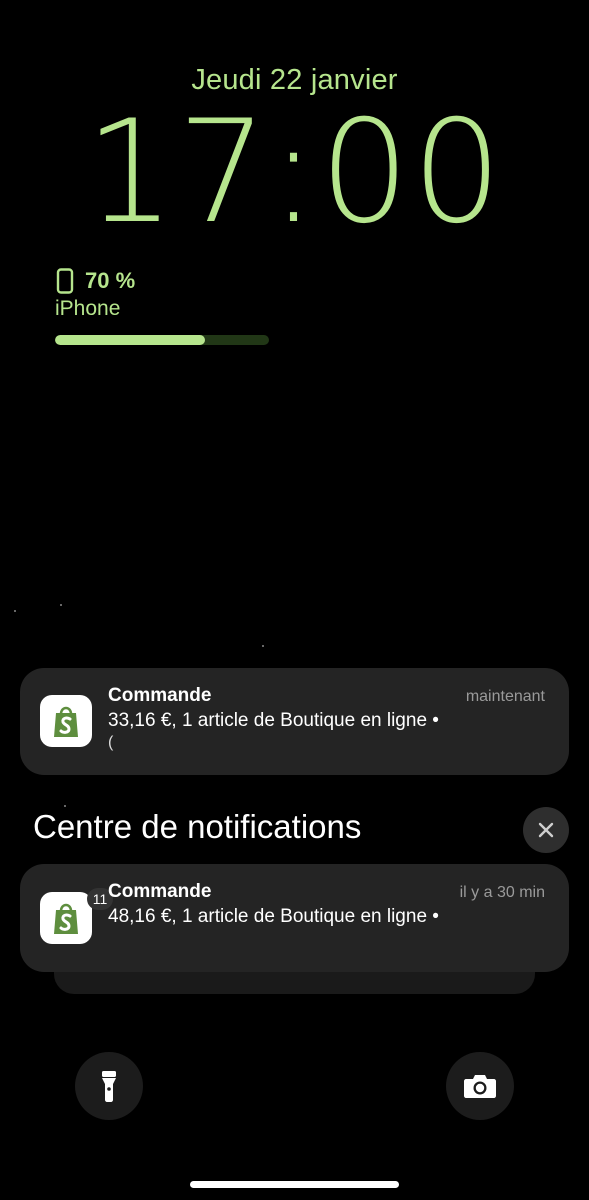  What do you see at coordinates (65, 281) in the screenshot?
I see `iphone-icon` at bounding box center [65, 281].